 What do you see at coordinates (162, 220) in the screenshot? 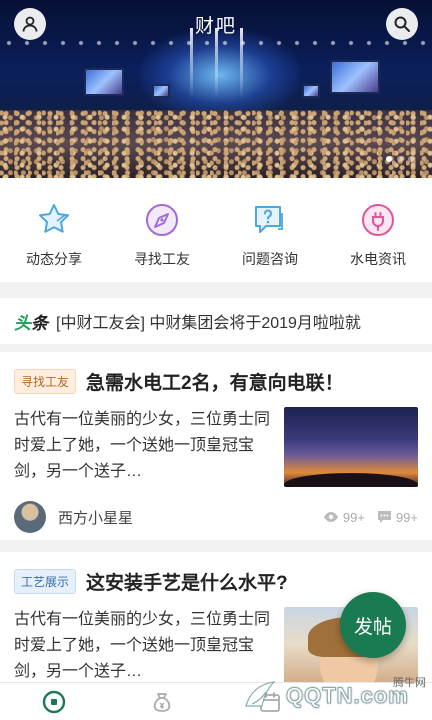
I see `compass-icon` at bounding box center [162, 220].